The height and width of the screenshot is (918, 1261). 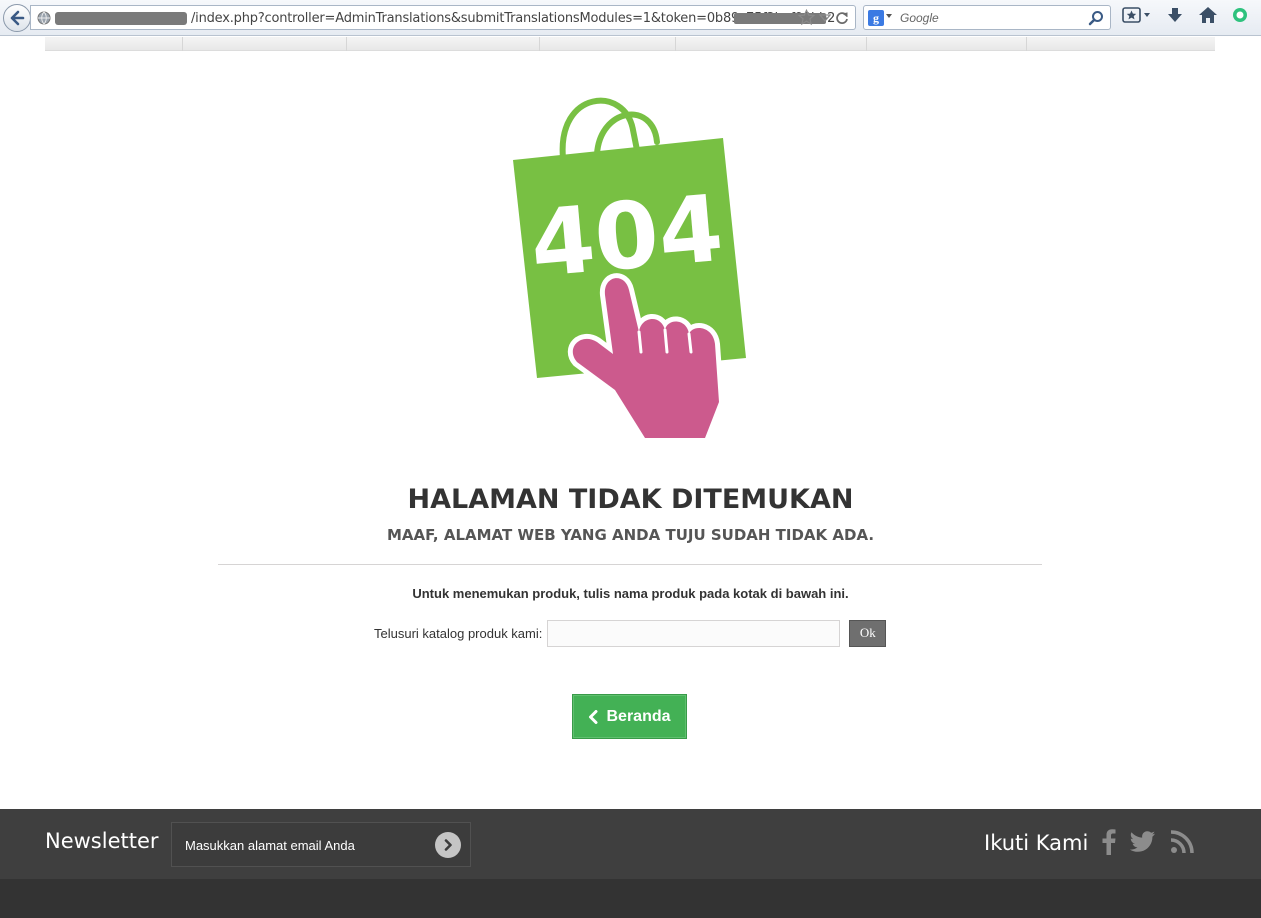 I want to click on back-button, so click(x=17, y=18).